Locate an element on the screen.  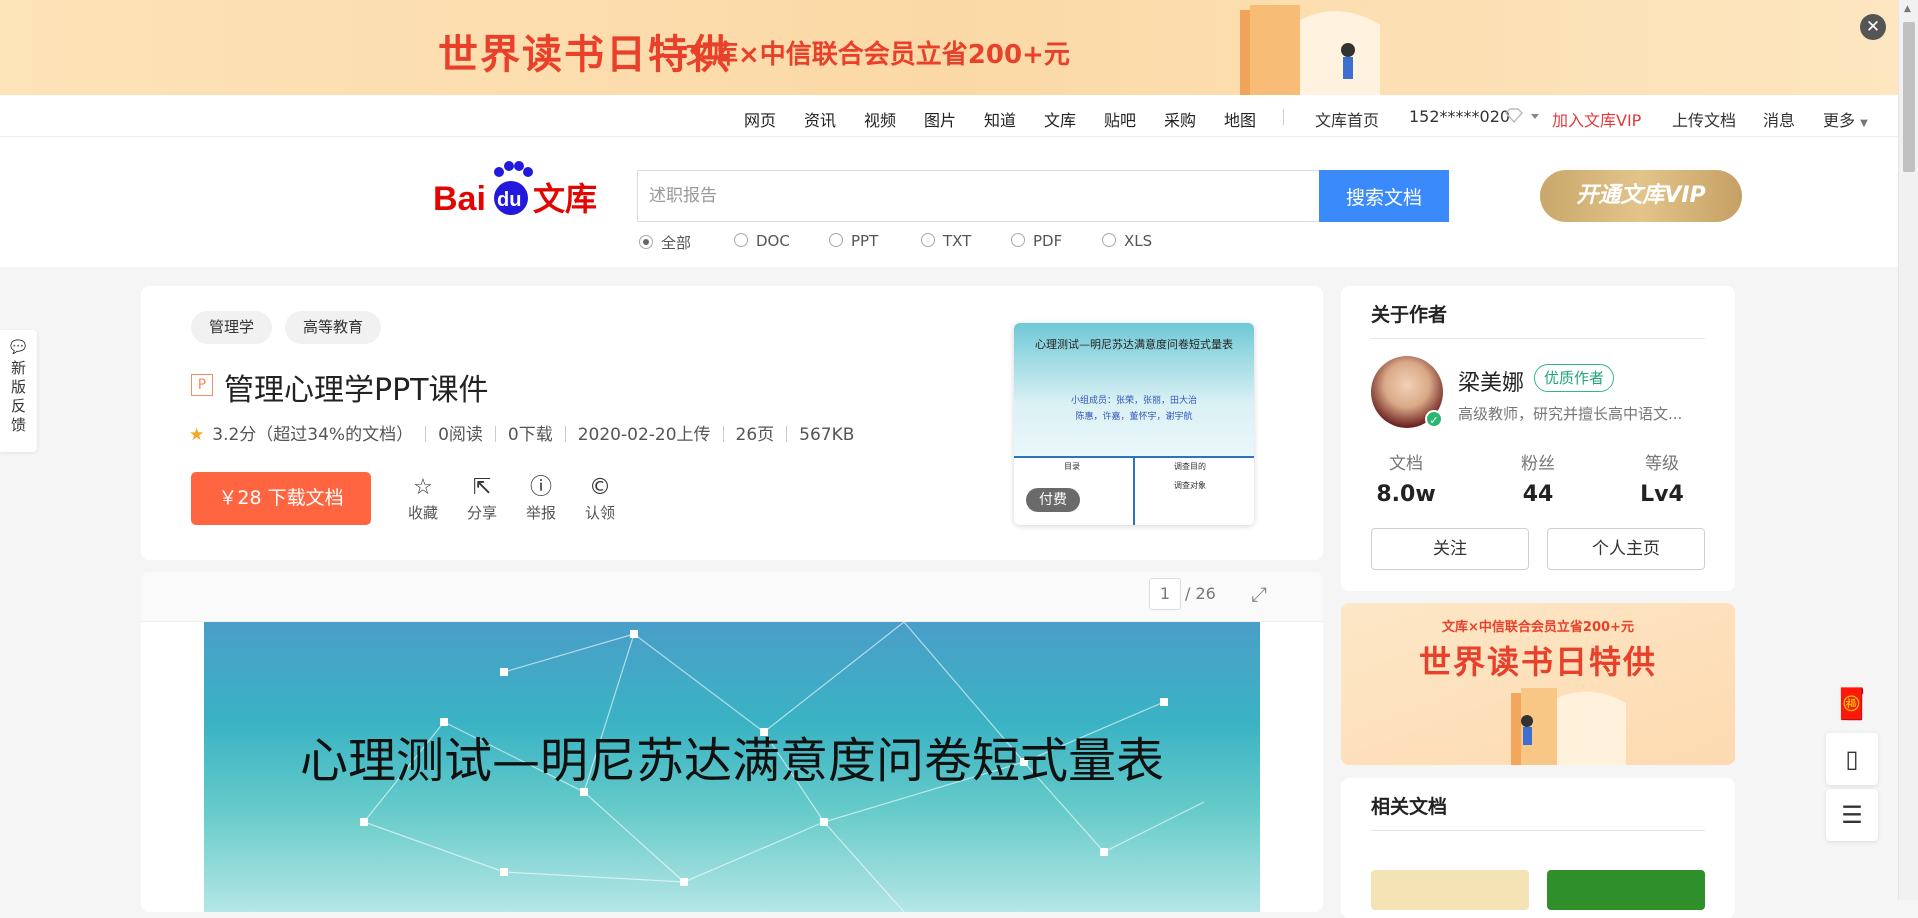
download-button: ￥28 下载文档 is located at coordinates (281, 498).